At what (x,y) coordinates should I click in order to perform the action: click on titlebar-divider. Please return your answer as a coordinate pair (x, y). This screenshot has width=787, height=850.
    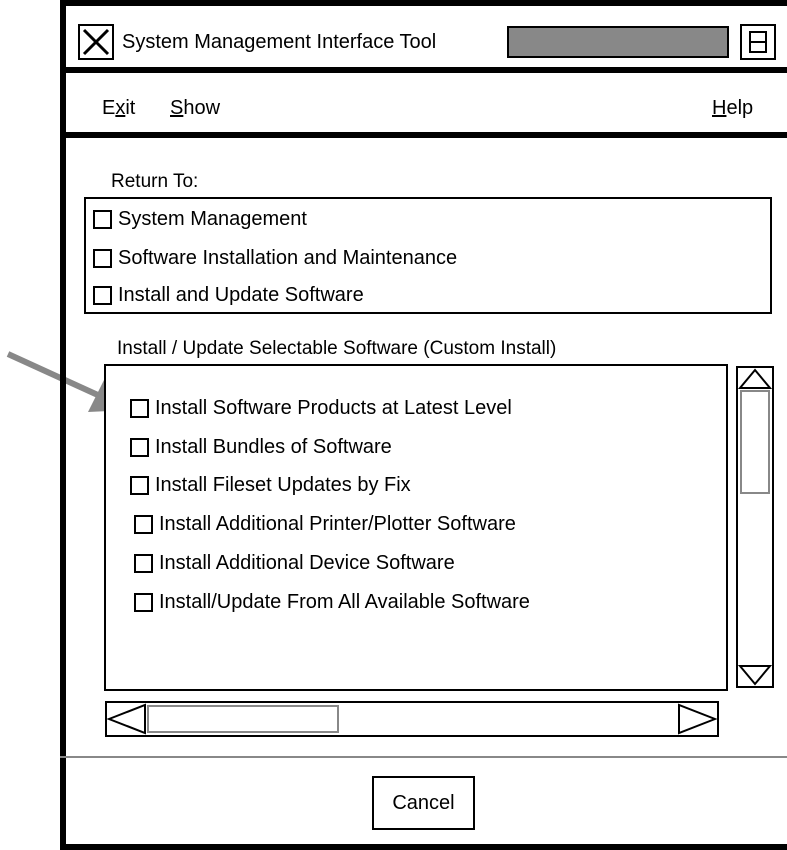
    Looking at the image, I should click on (426, 70).